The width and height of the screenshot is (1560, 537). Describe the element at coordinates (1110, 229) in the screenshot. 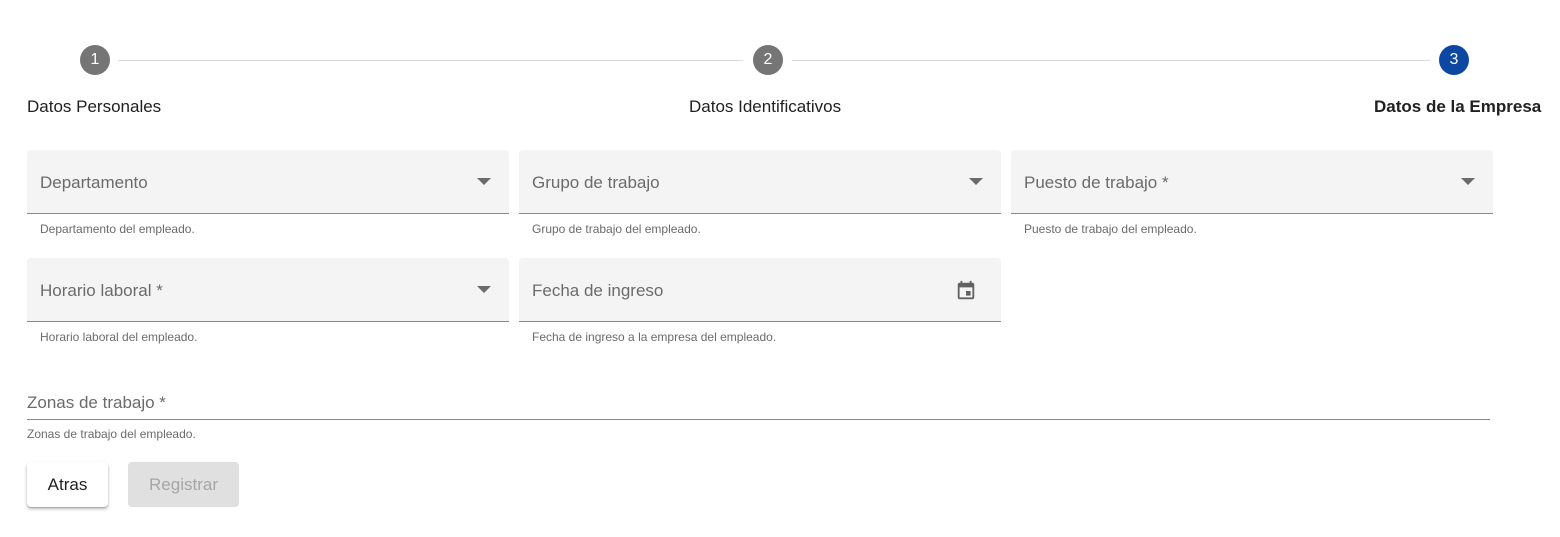

I see `puesto-trabajo-hint: Puesto de trabajo del empleado.` at that location.